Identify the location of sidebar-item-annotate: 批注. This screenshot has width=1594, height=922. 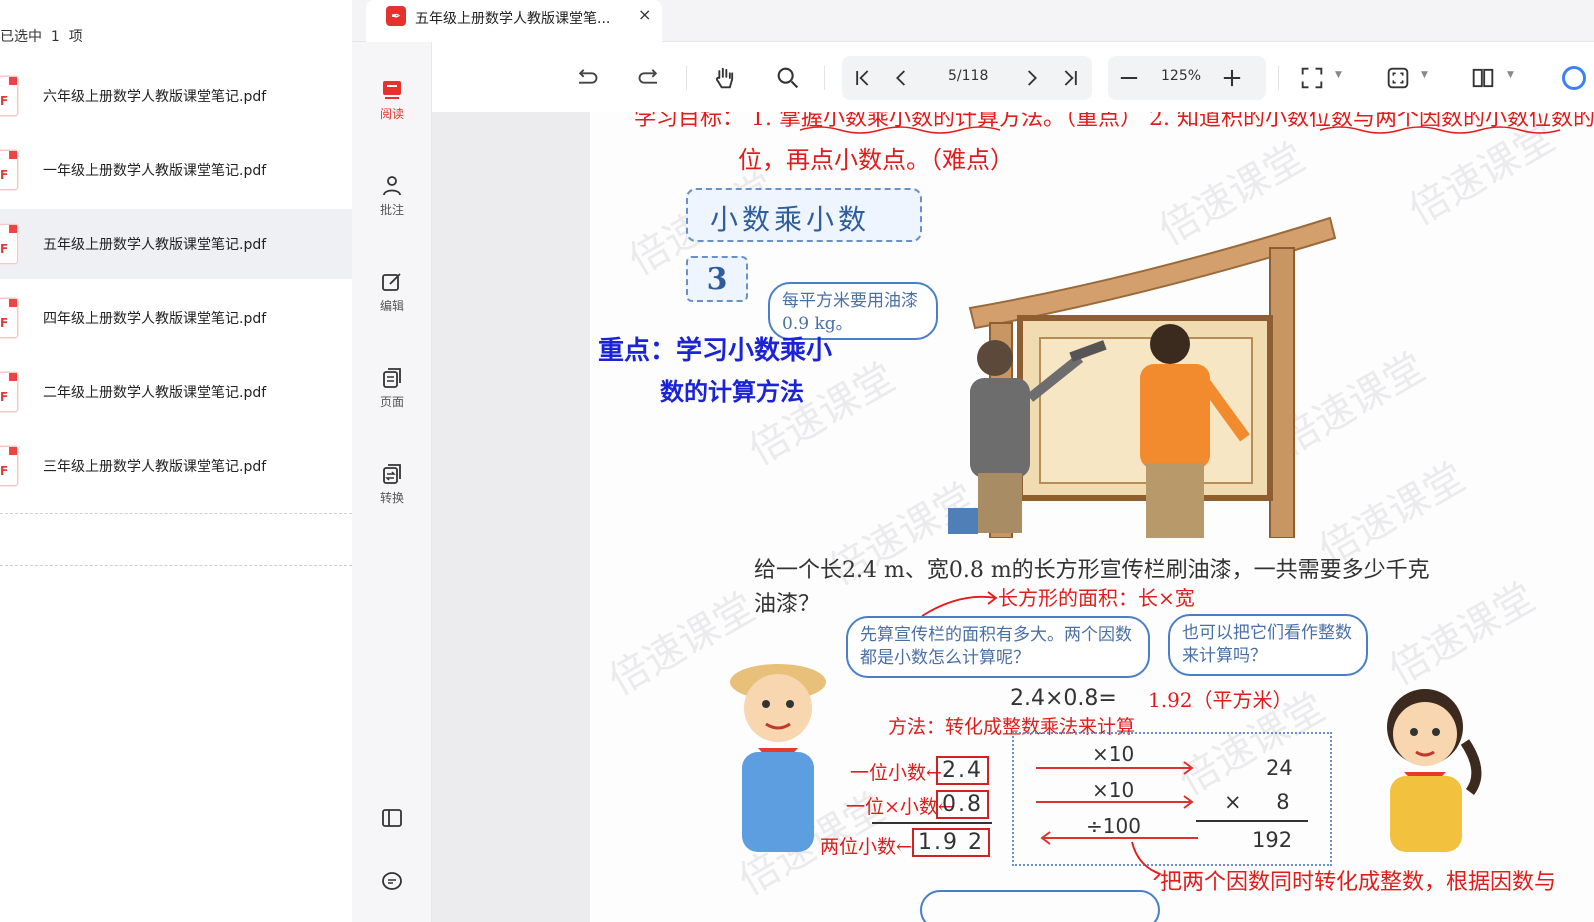
(392, 204).